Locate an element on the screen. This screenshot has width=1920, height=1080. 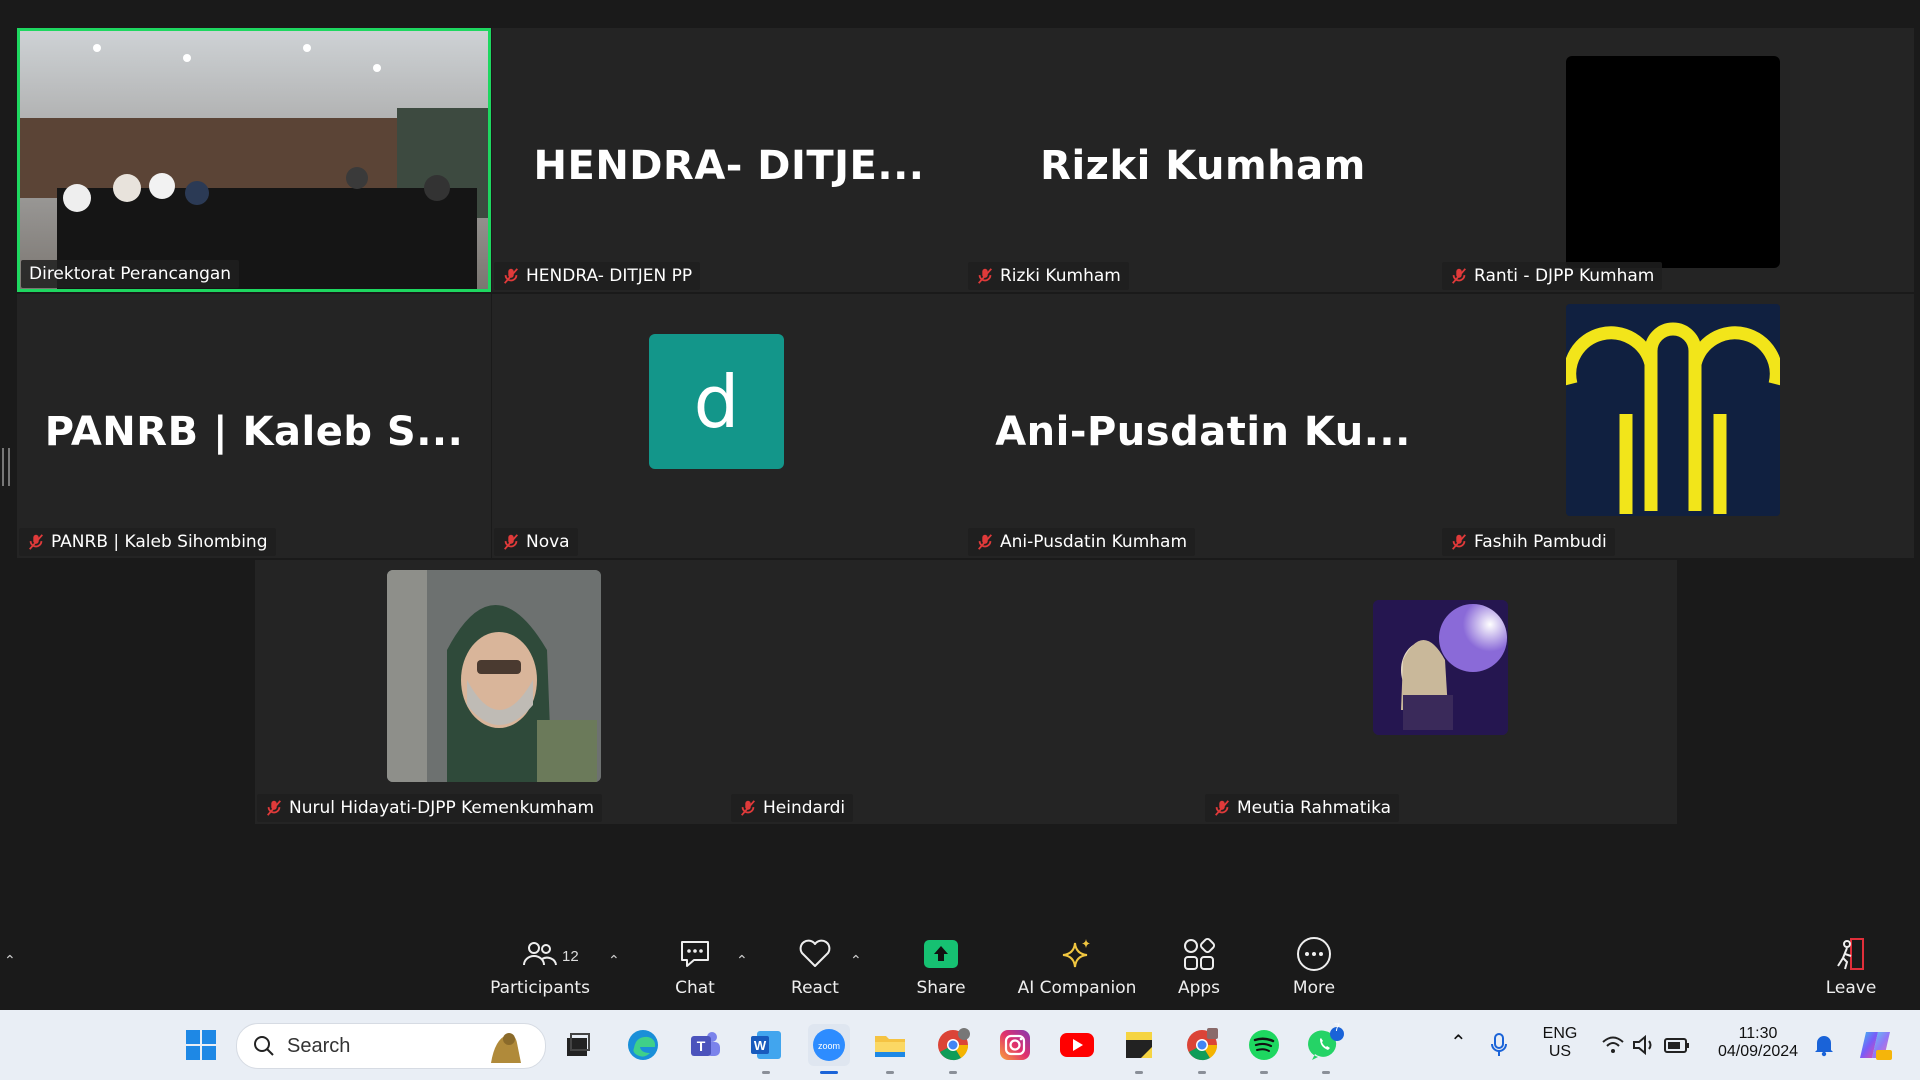
side-resize-handle is located at coordinates (6, 467).